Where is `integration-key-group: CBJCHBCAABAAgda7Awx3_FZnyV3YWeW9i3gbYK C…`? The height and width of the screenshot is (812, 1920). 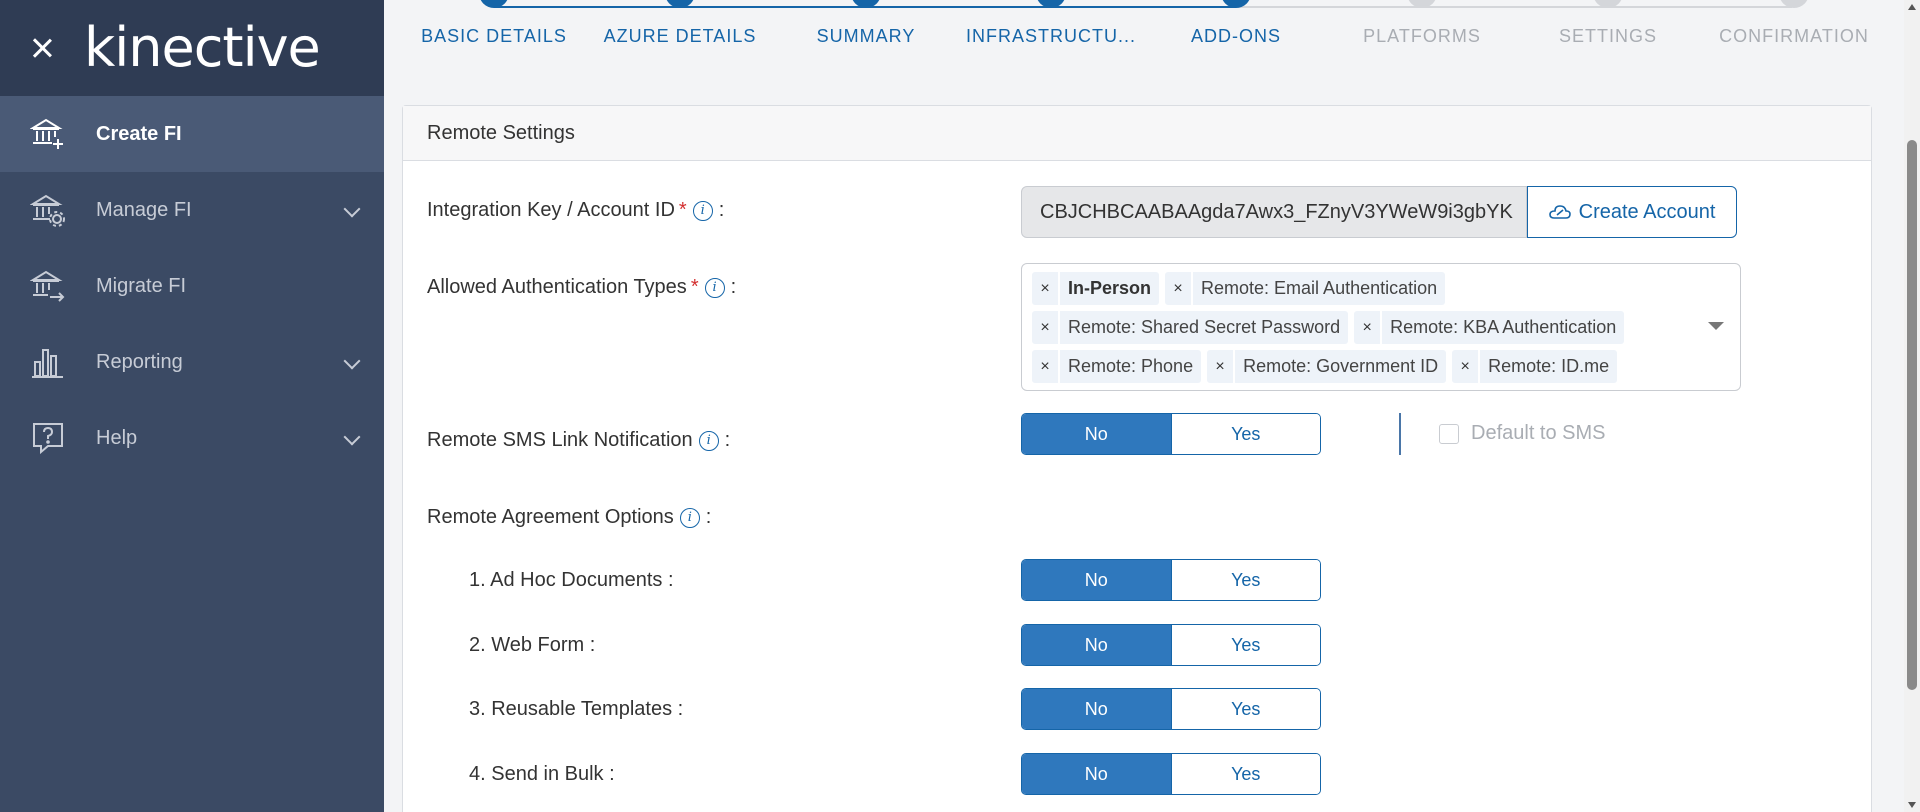
integration-key-group: CBJCHBCAABAAgda7Awx3_FZnyV3YWeW9i3gbYK C… is located at coordinates (1379, 212).